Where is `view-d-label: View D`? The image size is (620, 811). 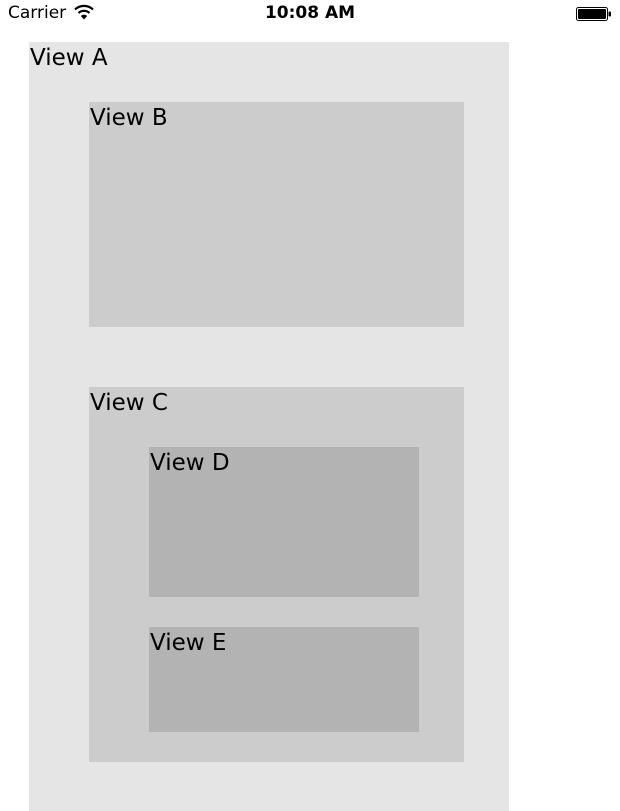 view-d-label: View D is located at coordinates (190, 463).